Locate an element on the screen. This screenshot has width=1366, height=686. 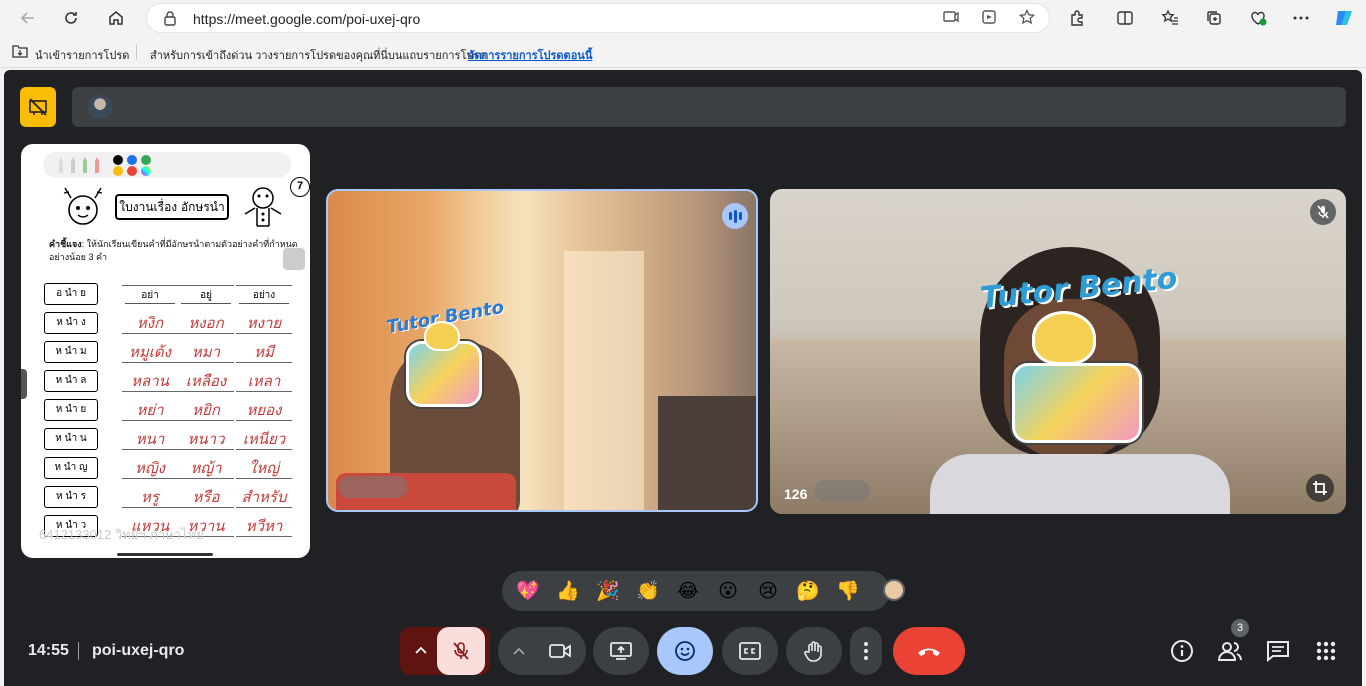
reaction-thinking: 🤔 is located at coordinates (808, 591).